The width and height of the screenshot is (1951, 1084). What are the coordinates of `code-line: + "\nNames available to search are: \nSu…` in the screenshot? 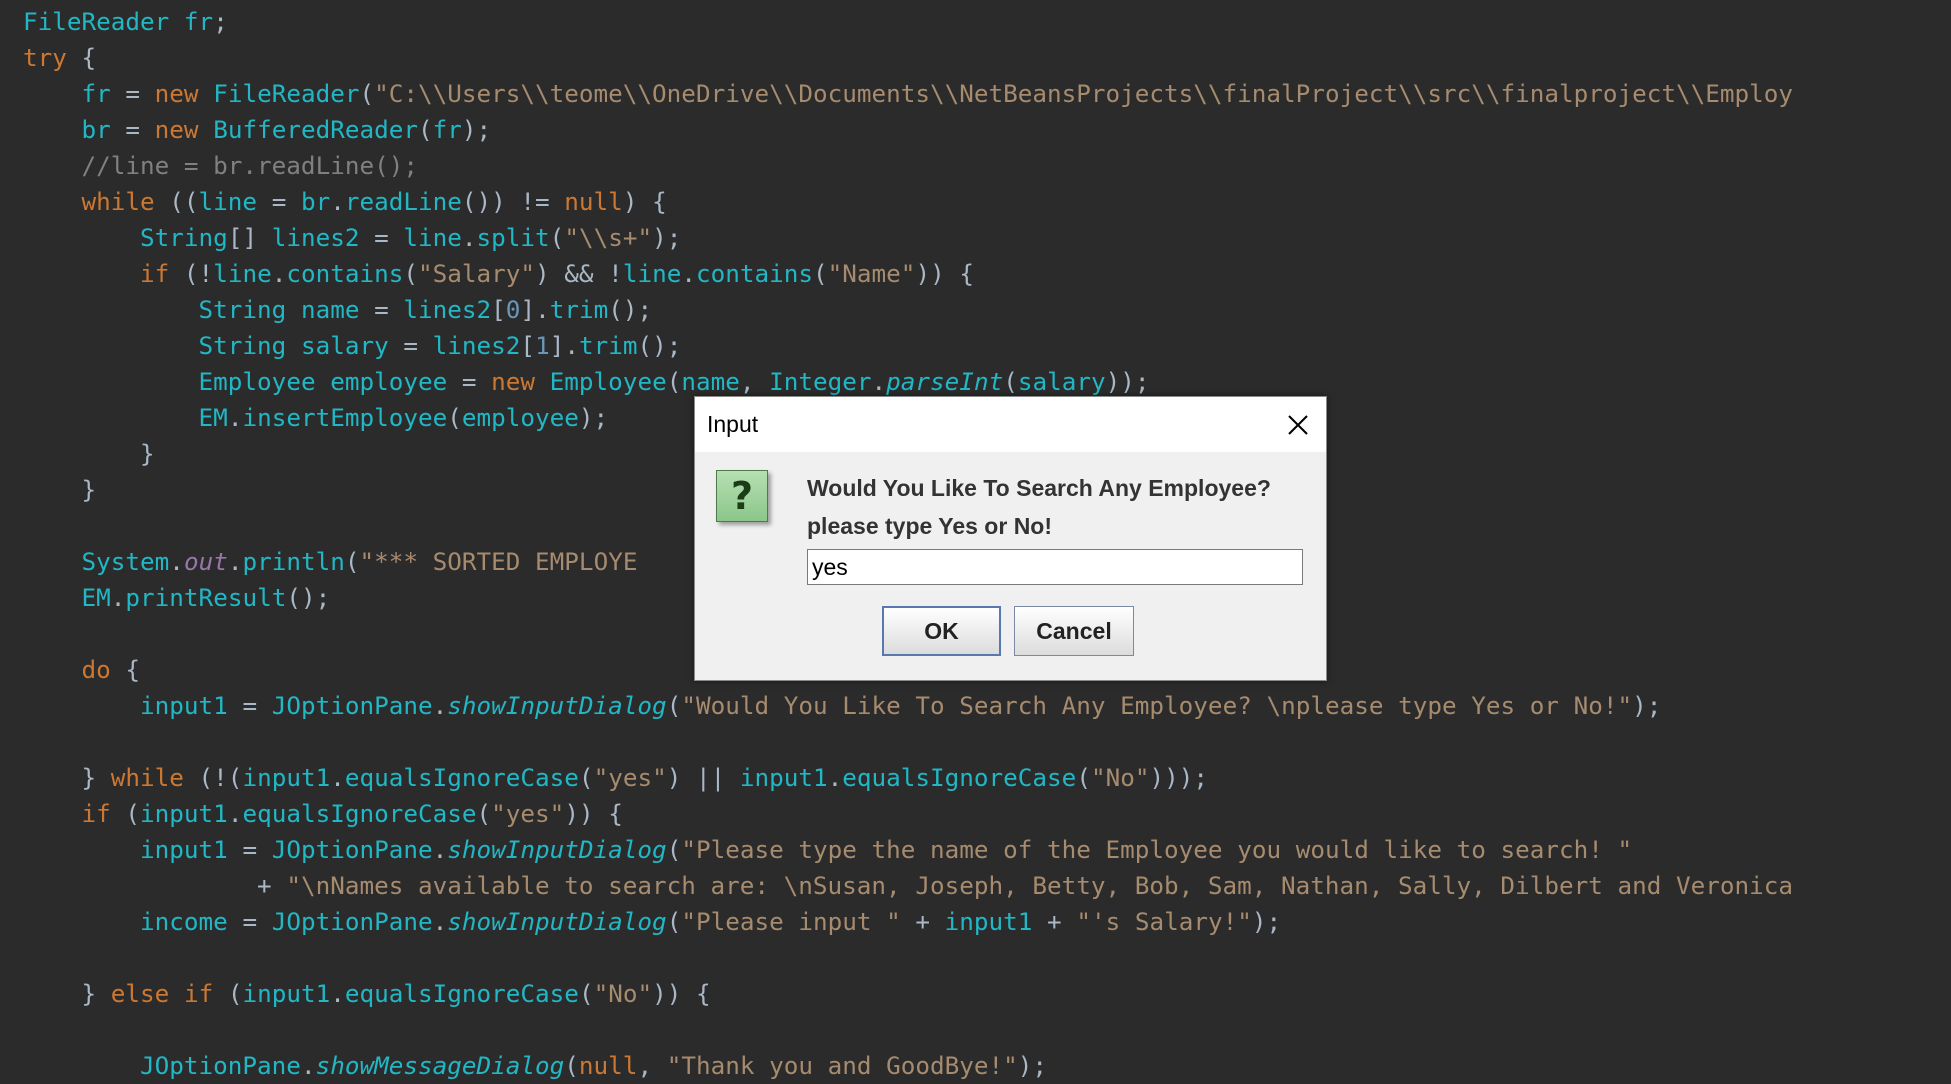 It's located at (908, 885).